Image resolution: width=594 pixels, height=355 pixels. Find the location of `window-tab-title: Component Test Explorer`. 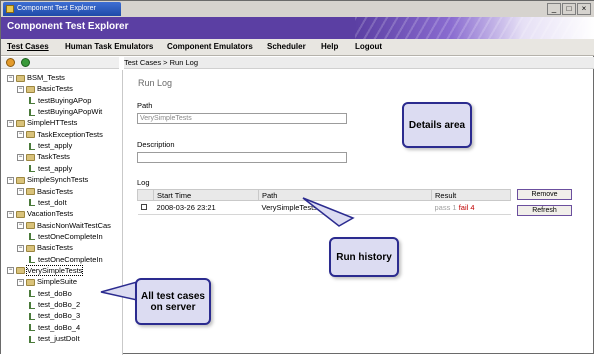

window-tab-title: Component Test Explorer is located at coordinates (56, 8).